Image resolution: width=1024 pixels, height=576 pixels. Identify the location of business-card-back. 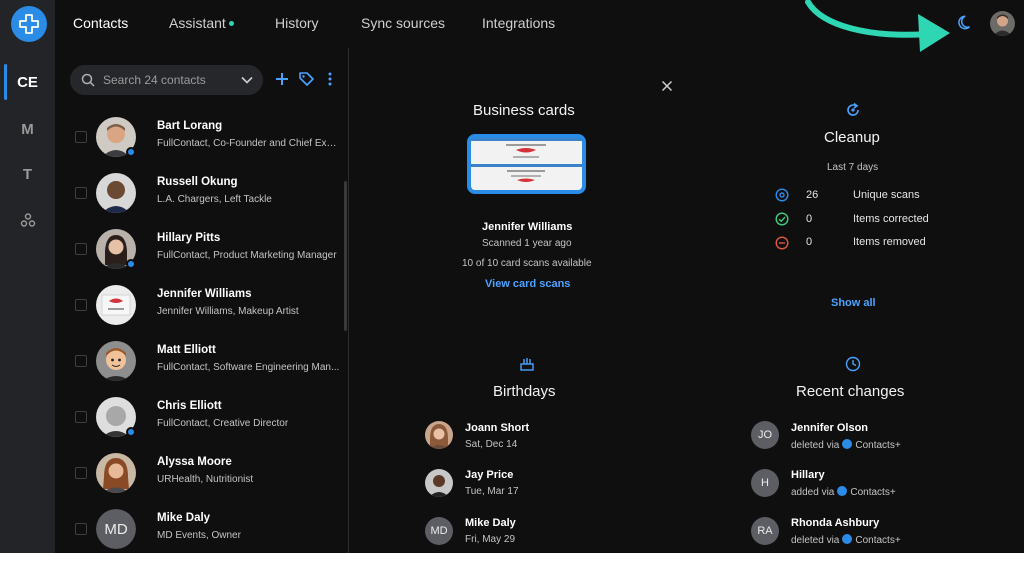
(526, 178).